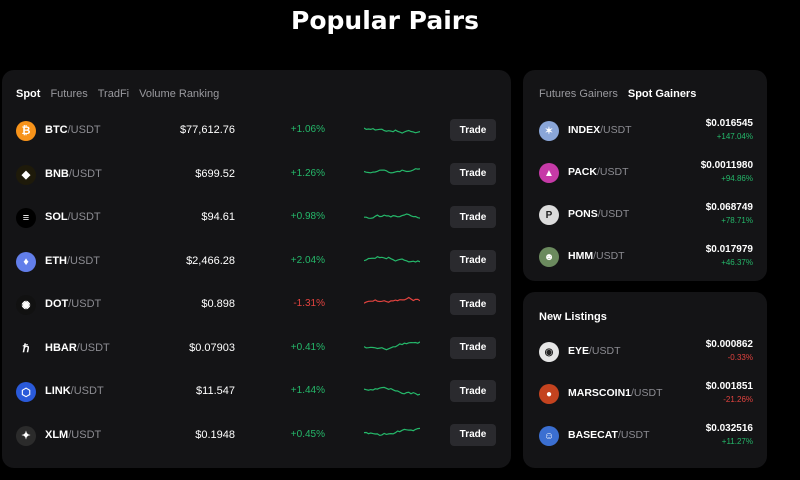 This screenshot has height=480, width=800. I want to click on token-row: P PONS/USDT $0.068749 +78.71%, so click(645, 215).